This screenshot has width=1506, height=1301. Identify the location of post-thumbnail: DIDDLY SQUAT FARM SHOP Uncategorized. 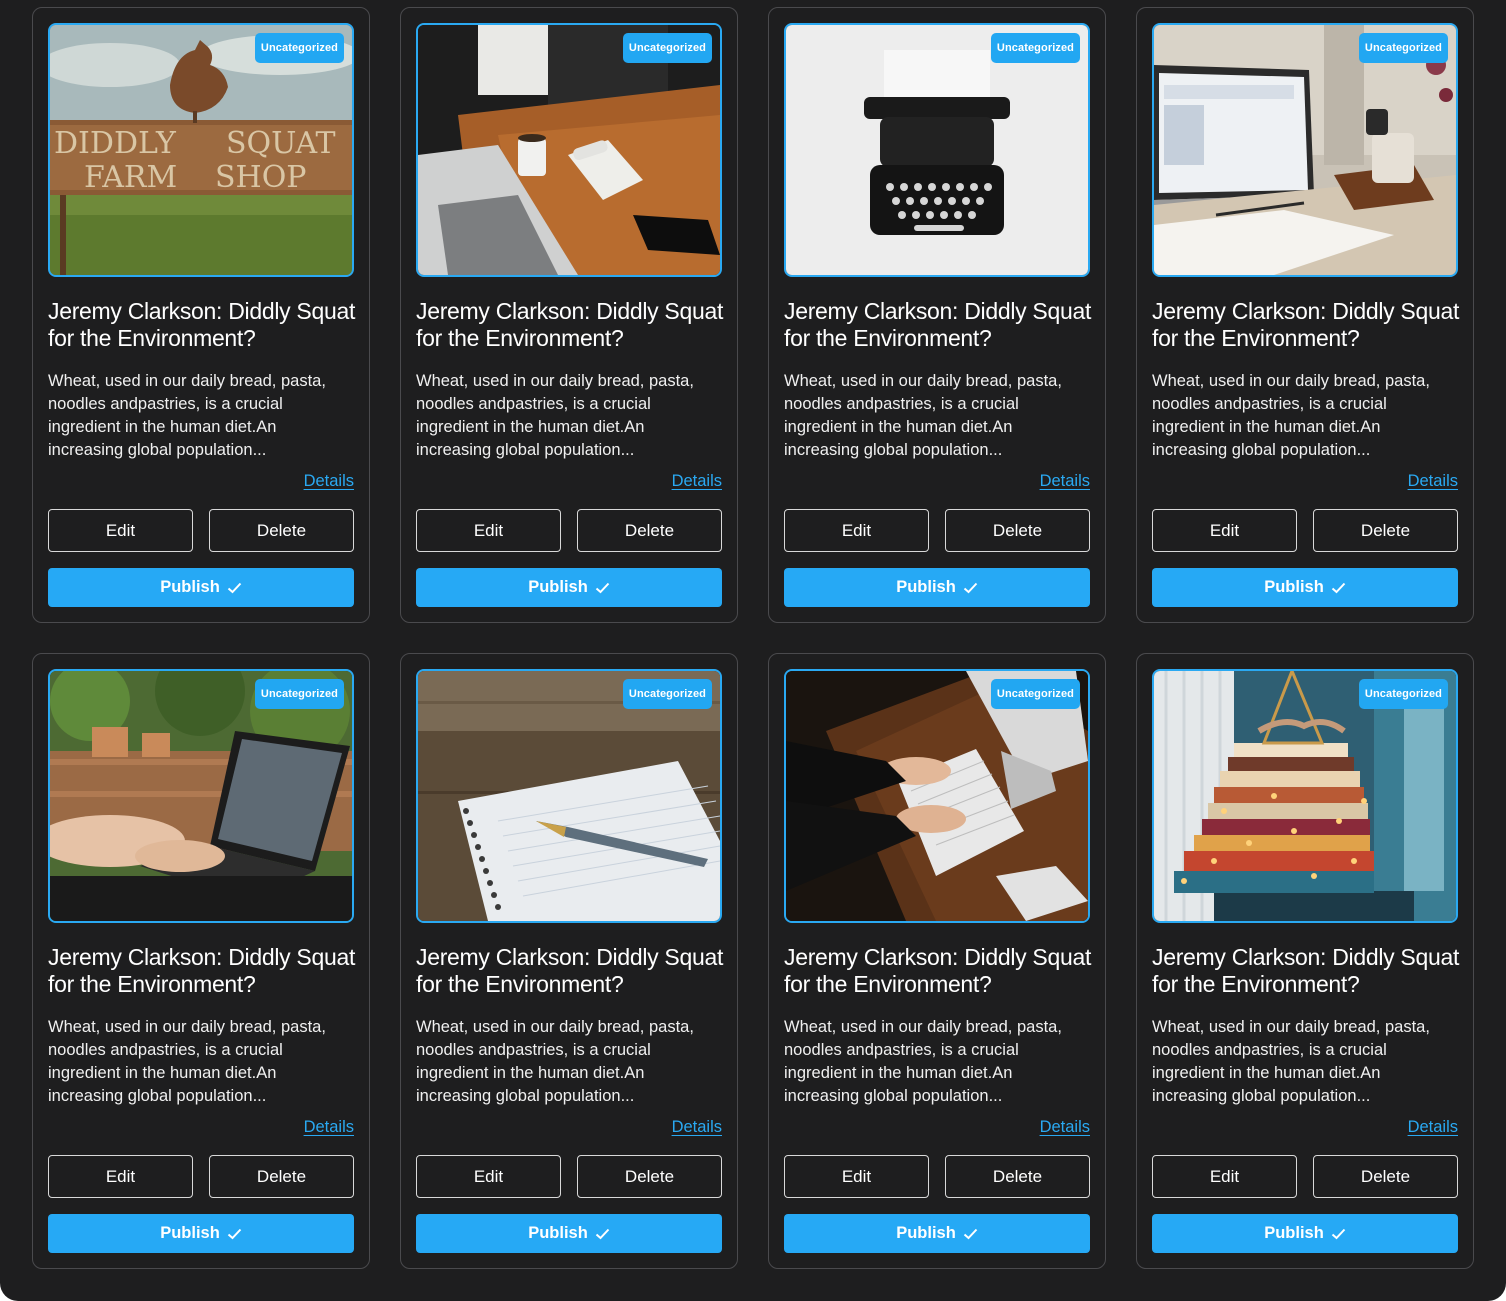
(201, 150).